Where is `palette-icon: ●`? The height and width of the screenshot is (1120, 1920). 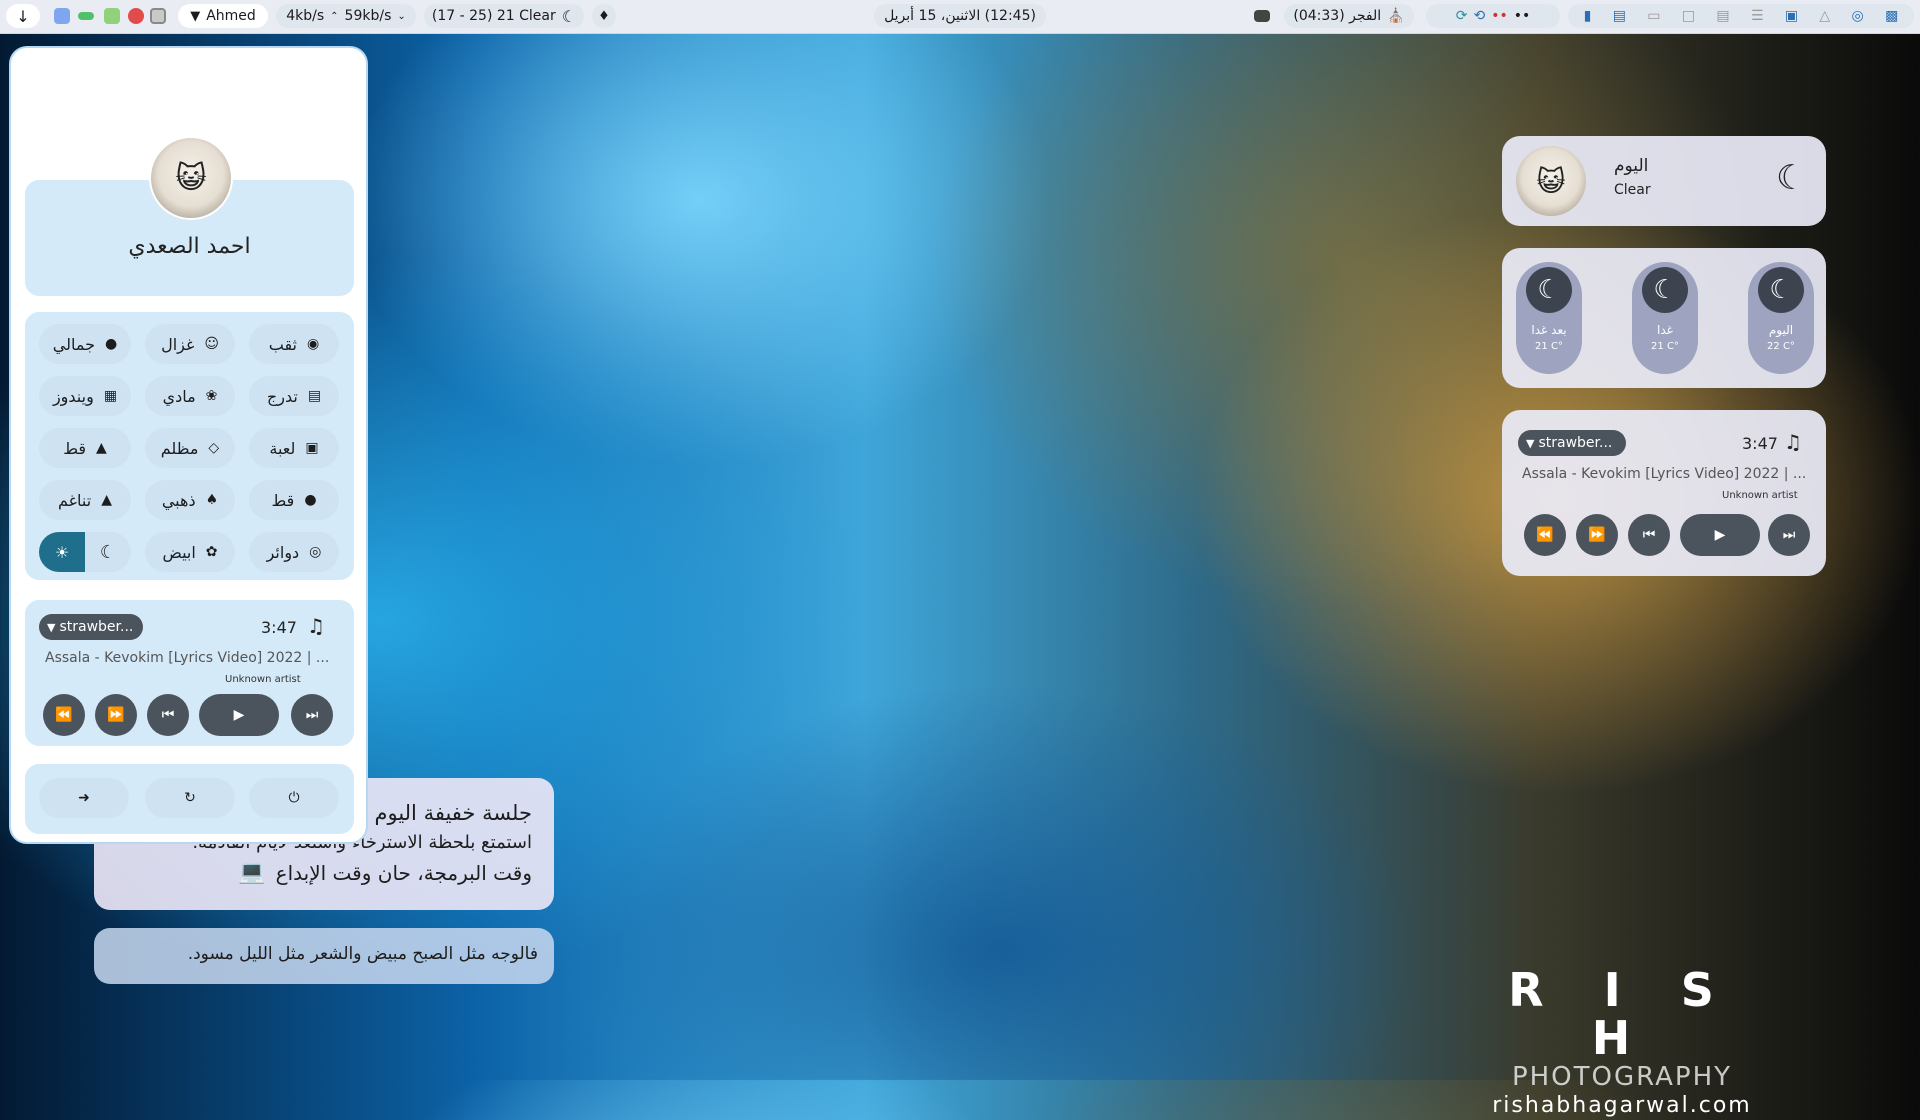 palette-icon: ● is located at coordinates (111, 344).